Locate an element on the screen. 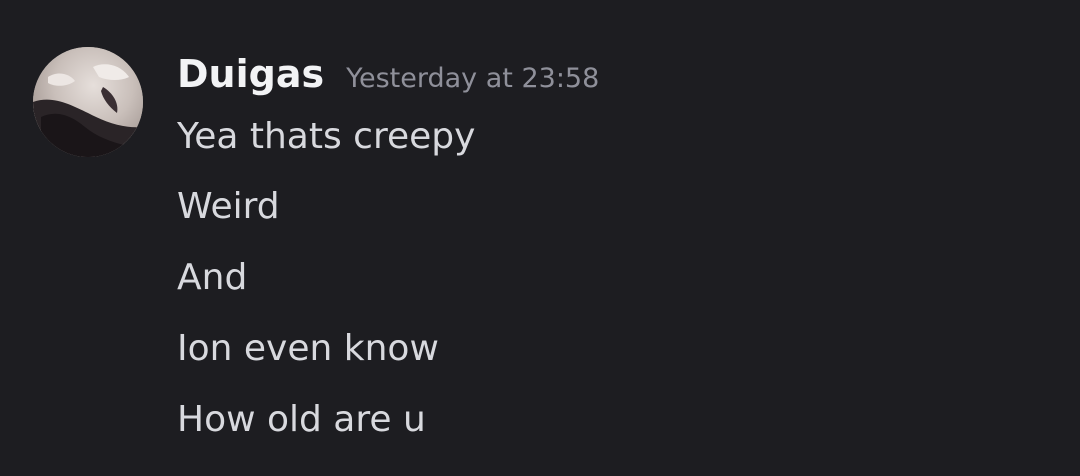 This screenshot has width=1080, height=476. message-line: And is located at coordinates (212, 277).